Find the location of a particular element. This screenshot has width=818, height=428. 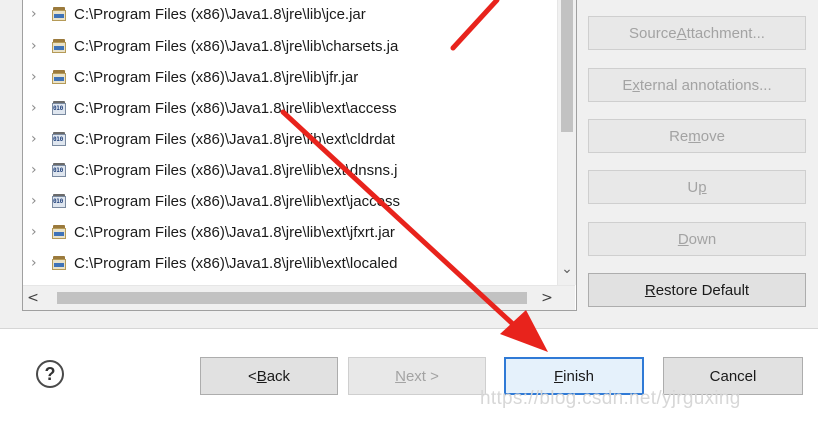

scroll-left-icon: < is located at coordinates (33, 298).